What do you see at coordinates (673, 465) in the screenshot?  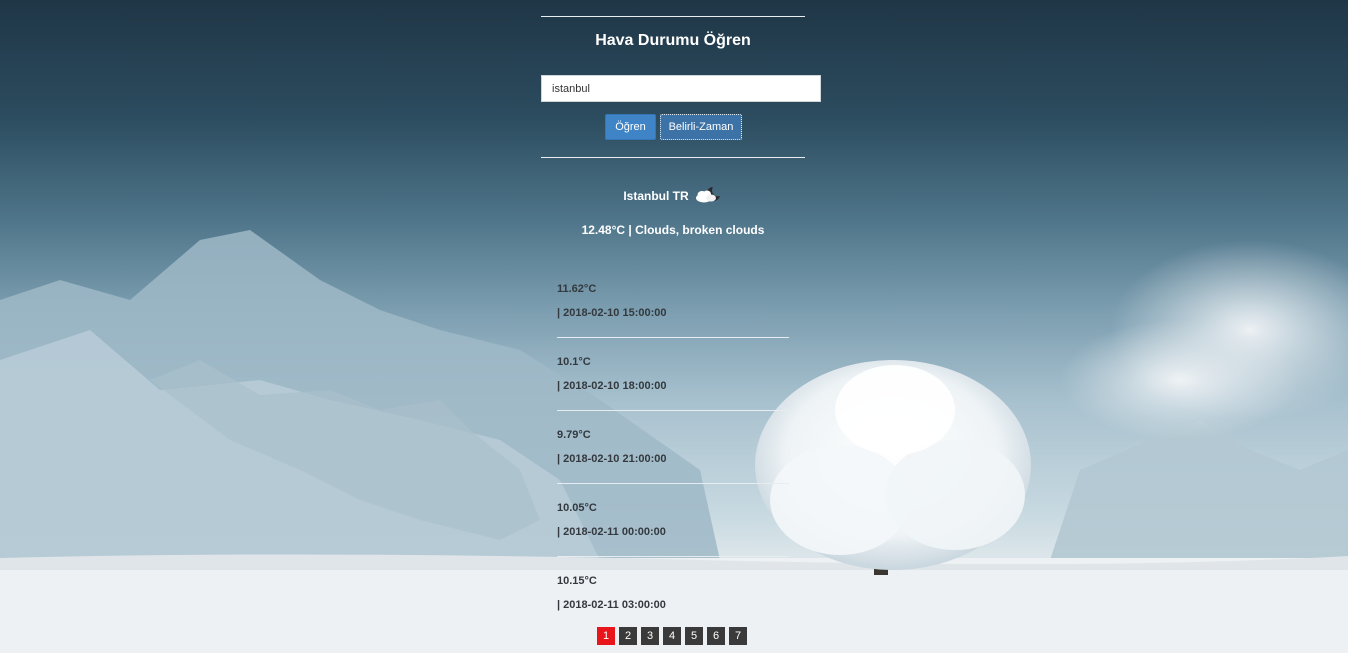 I see `forecast-item: 9.79°C | 2018-02-10 21:00:00` at bounding box center [673, 465].